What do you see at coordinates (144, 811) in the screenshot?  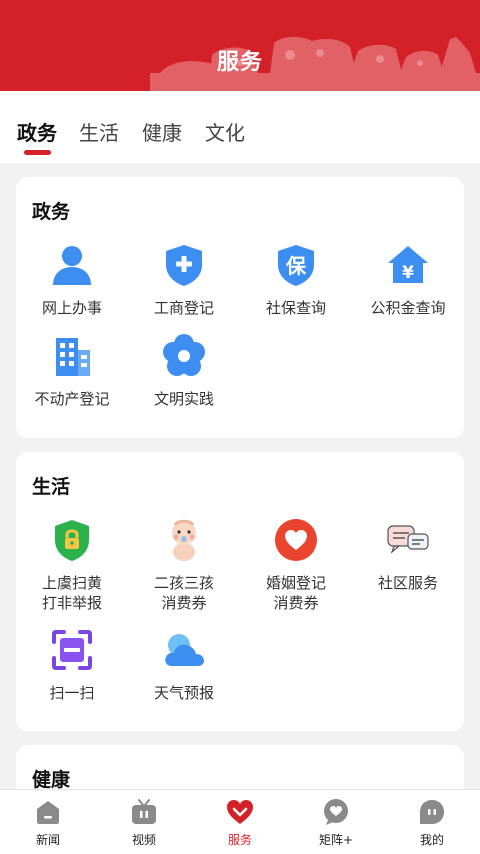 I see `tv-icon` at bounding box center [144, 811].